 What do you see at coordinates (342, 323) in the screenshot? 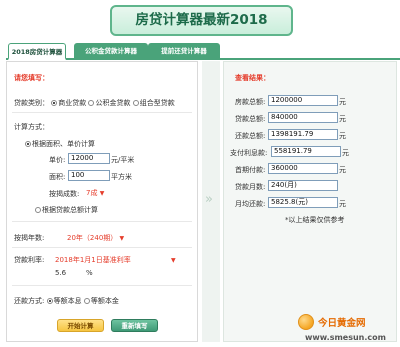
I see `watermark-name: 今日黄金网` at bounding box center [342, 323].